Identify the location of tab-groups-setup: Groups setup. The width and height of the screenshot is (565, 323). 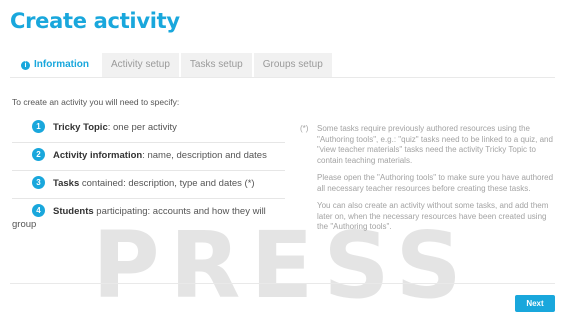
(292, 65).